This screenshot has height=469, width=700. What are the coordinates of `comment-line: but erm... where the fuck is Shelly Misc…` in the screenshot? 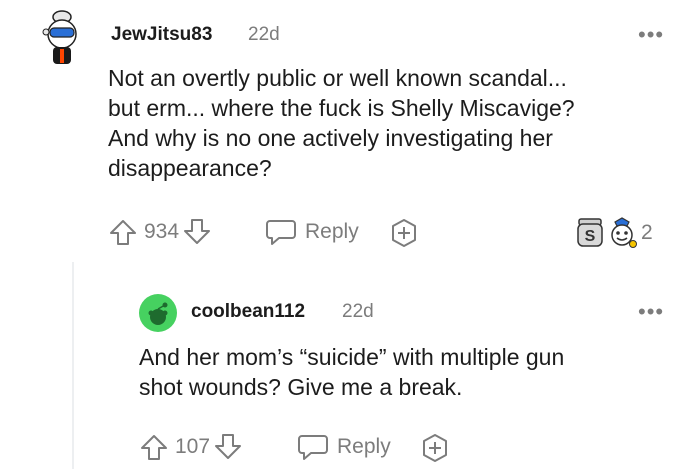 It's located at (341, 108).